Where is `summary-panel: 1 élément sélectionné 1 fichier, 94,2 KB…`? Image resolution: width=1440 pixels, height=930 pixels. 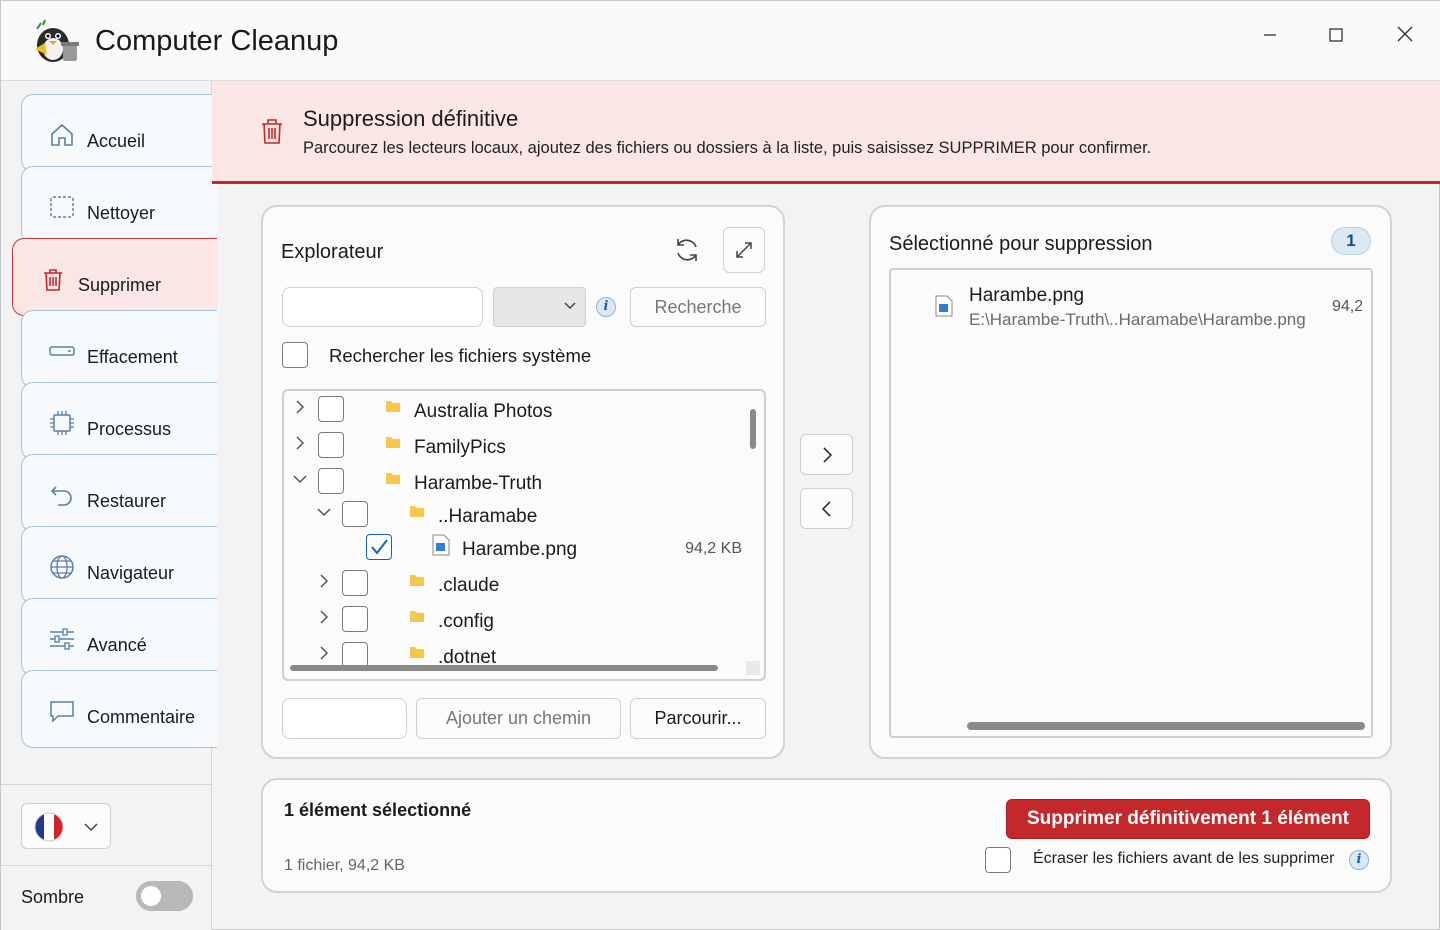 summary-panel: 1 élément sélectionné 1 fichier, 94,2 KB… is located at coordinates (826, 835).